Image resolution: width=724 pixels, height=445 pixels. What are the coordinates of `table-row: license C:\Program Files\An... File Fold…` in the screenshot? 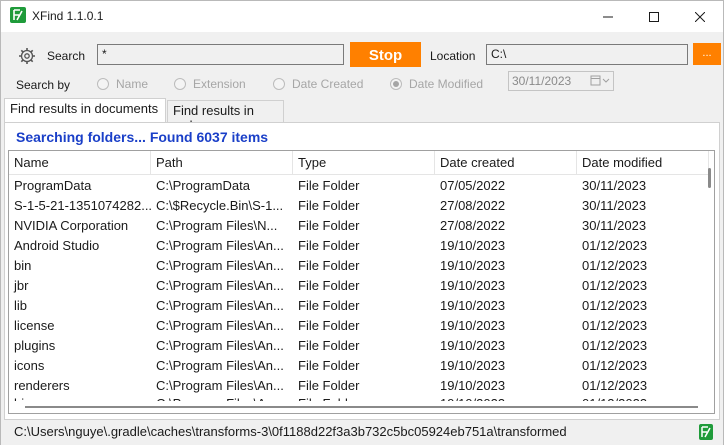 It's located at (359, 326).